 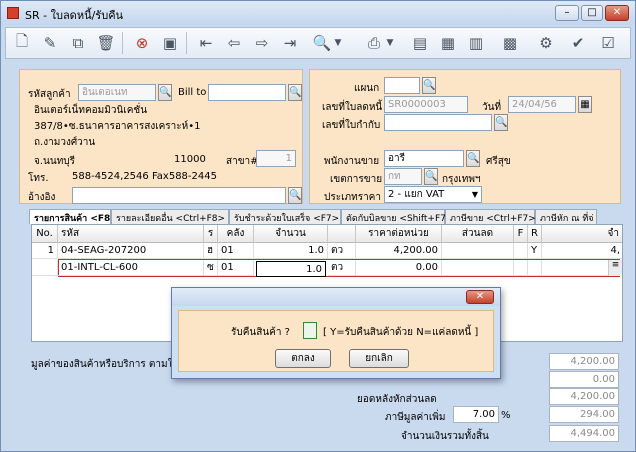 What do you see at coordinates (617, 13) in the screenshot?
I see `close-button: ✕` at bounding box center [617, 13].